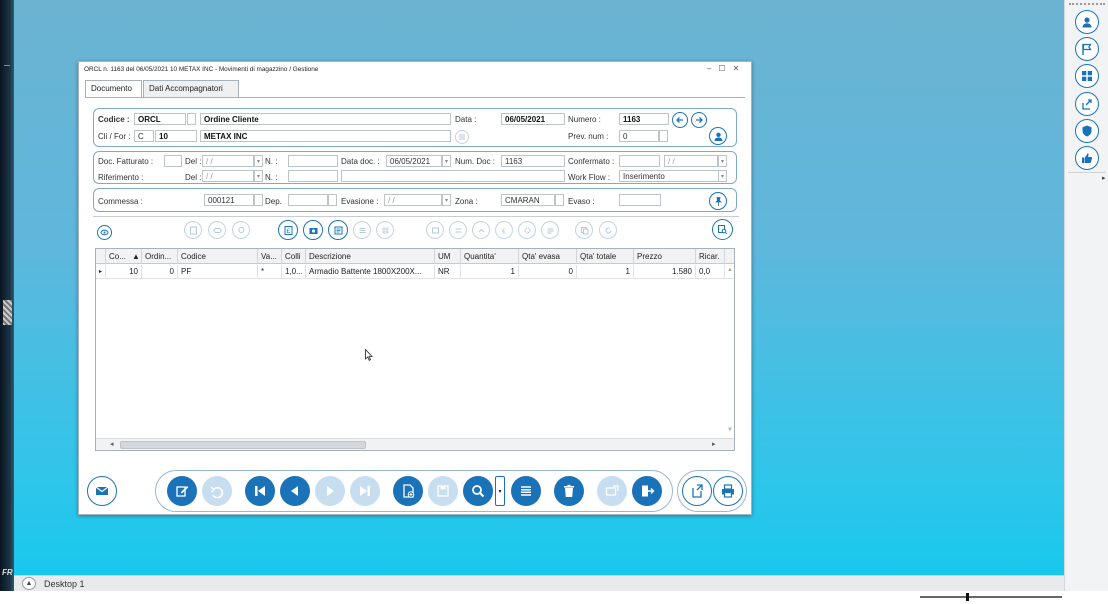 The image size is (1108, 604). I want to click on tab-documento: Documento, so click(113, 89).